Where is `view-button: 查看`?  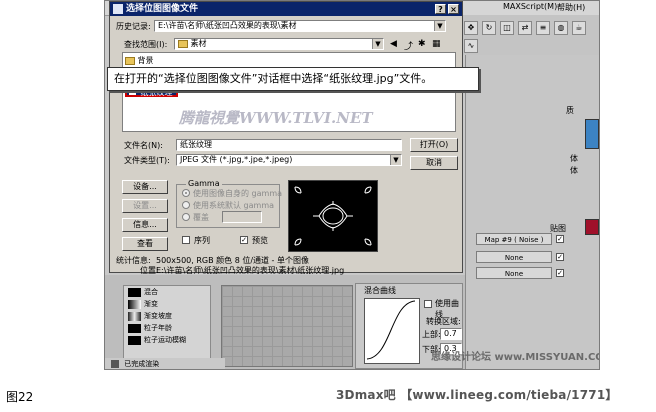
view-button: 查看 is located at coordinates (145, 244).